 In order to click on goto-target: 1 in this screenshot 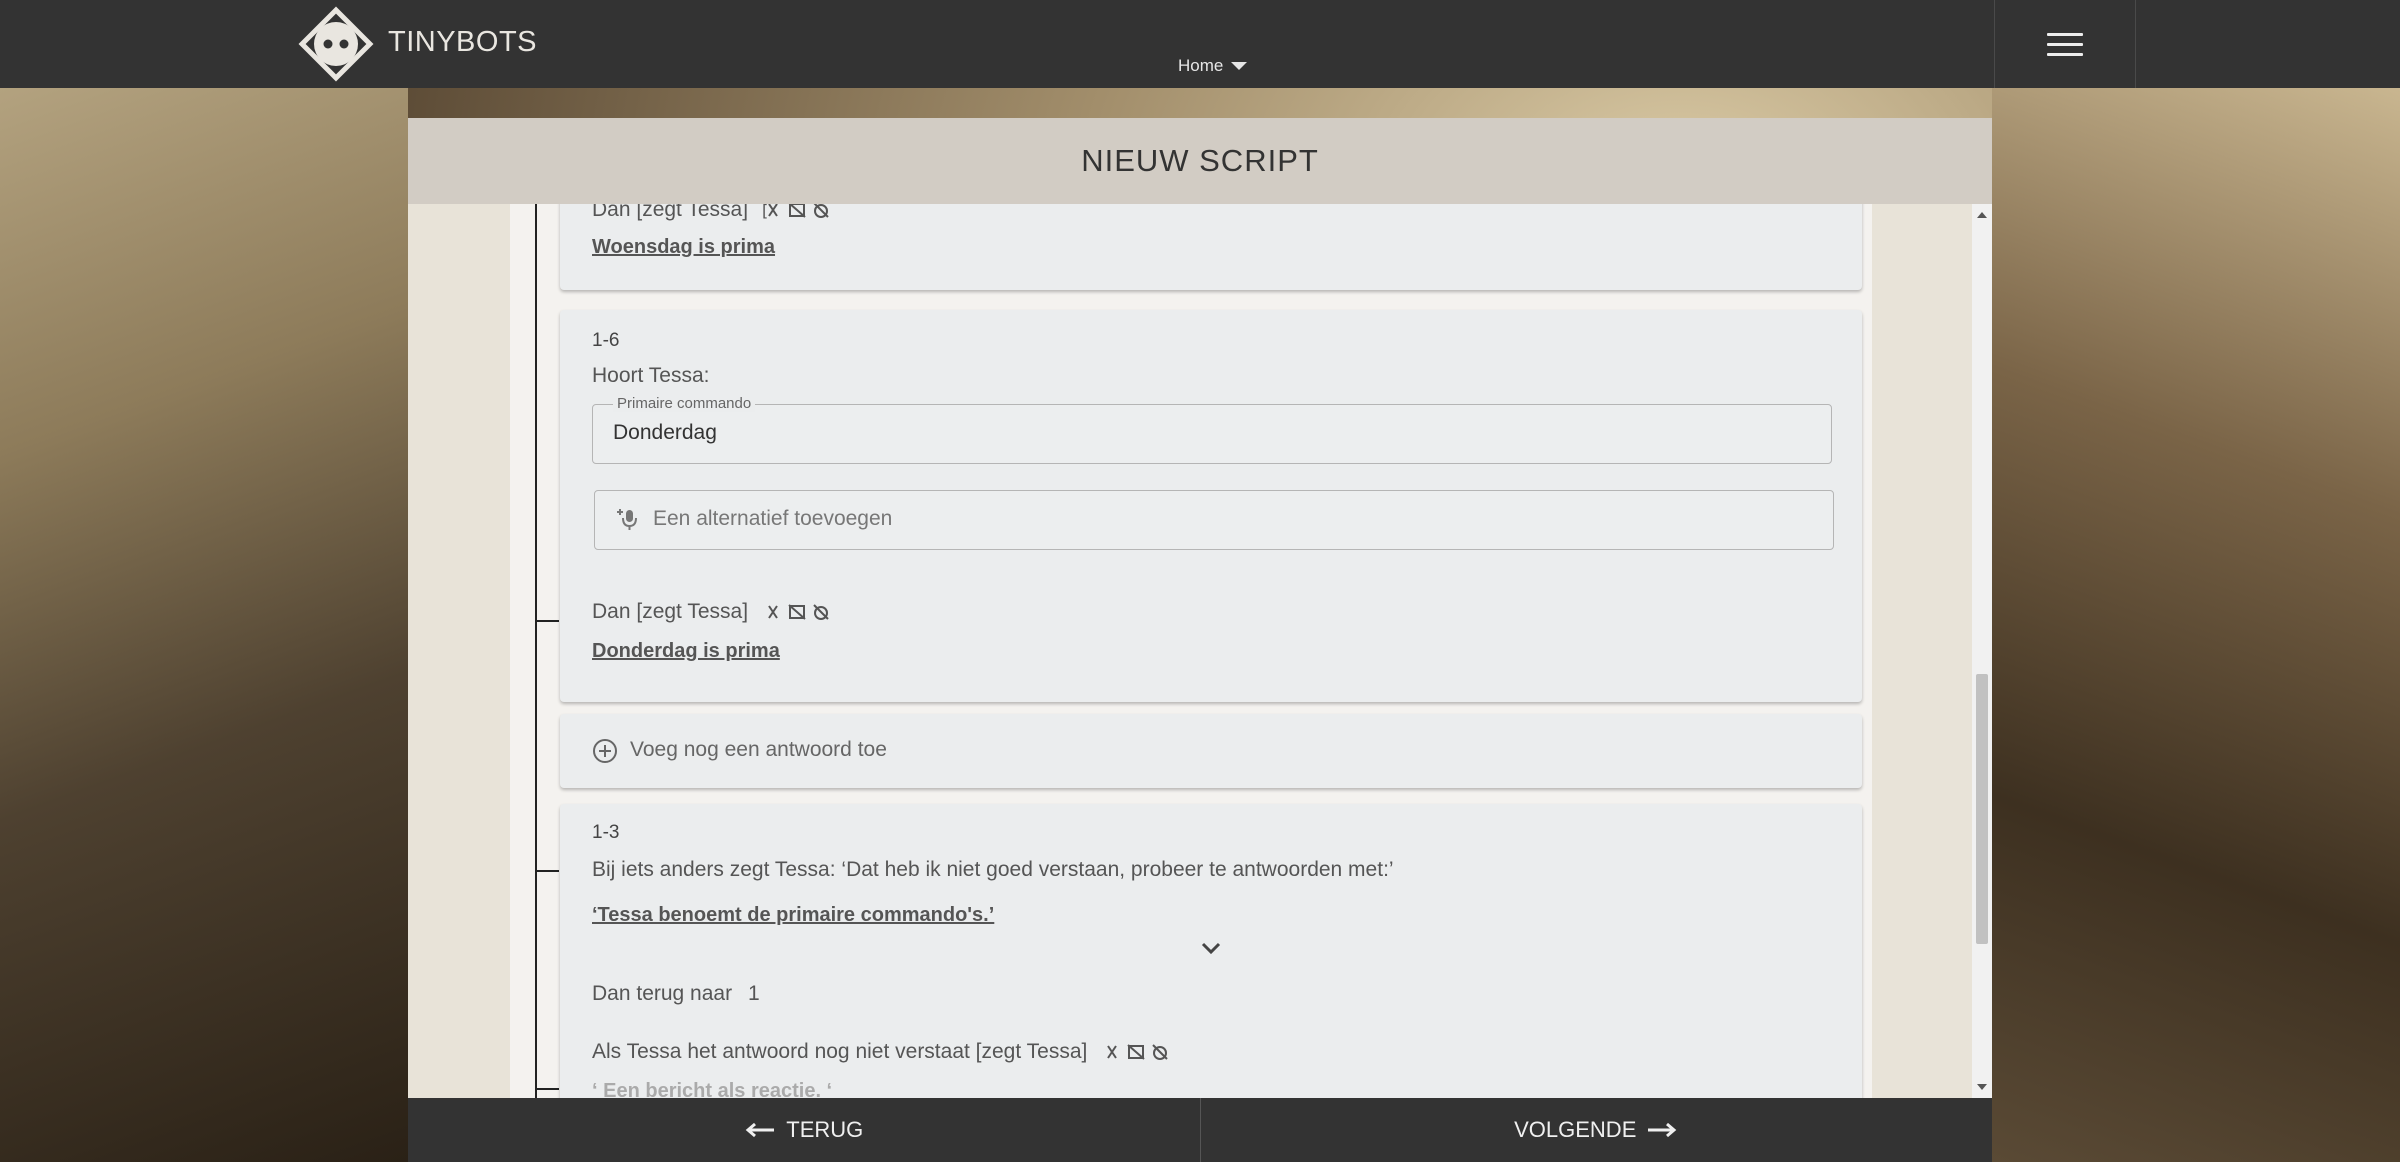, I will do `click(754, 993)`.